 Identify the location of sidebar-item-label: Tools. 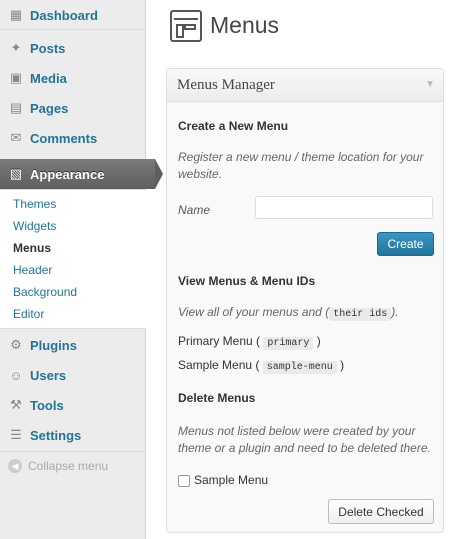
(47, 405).